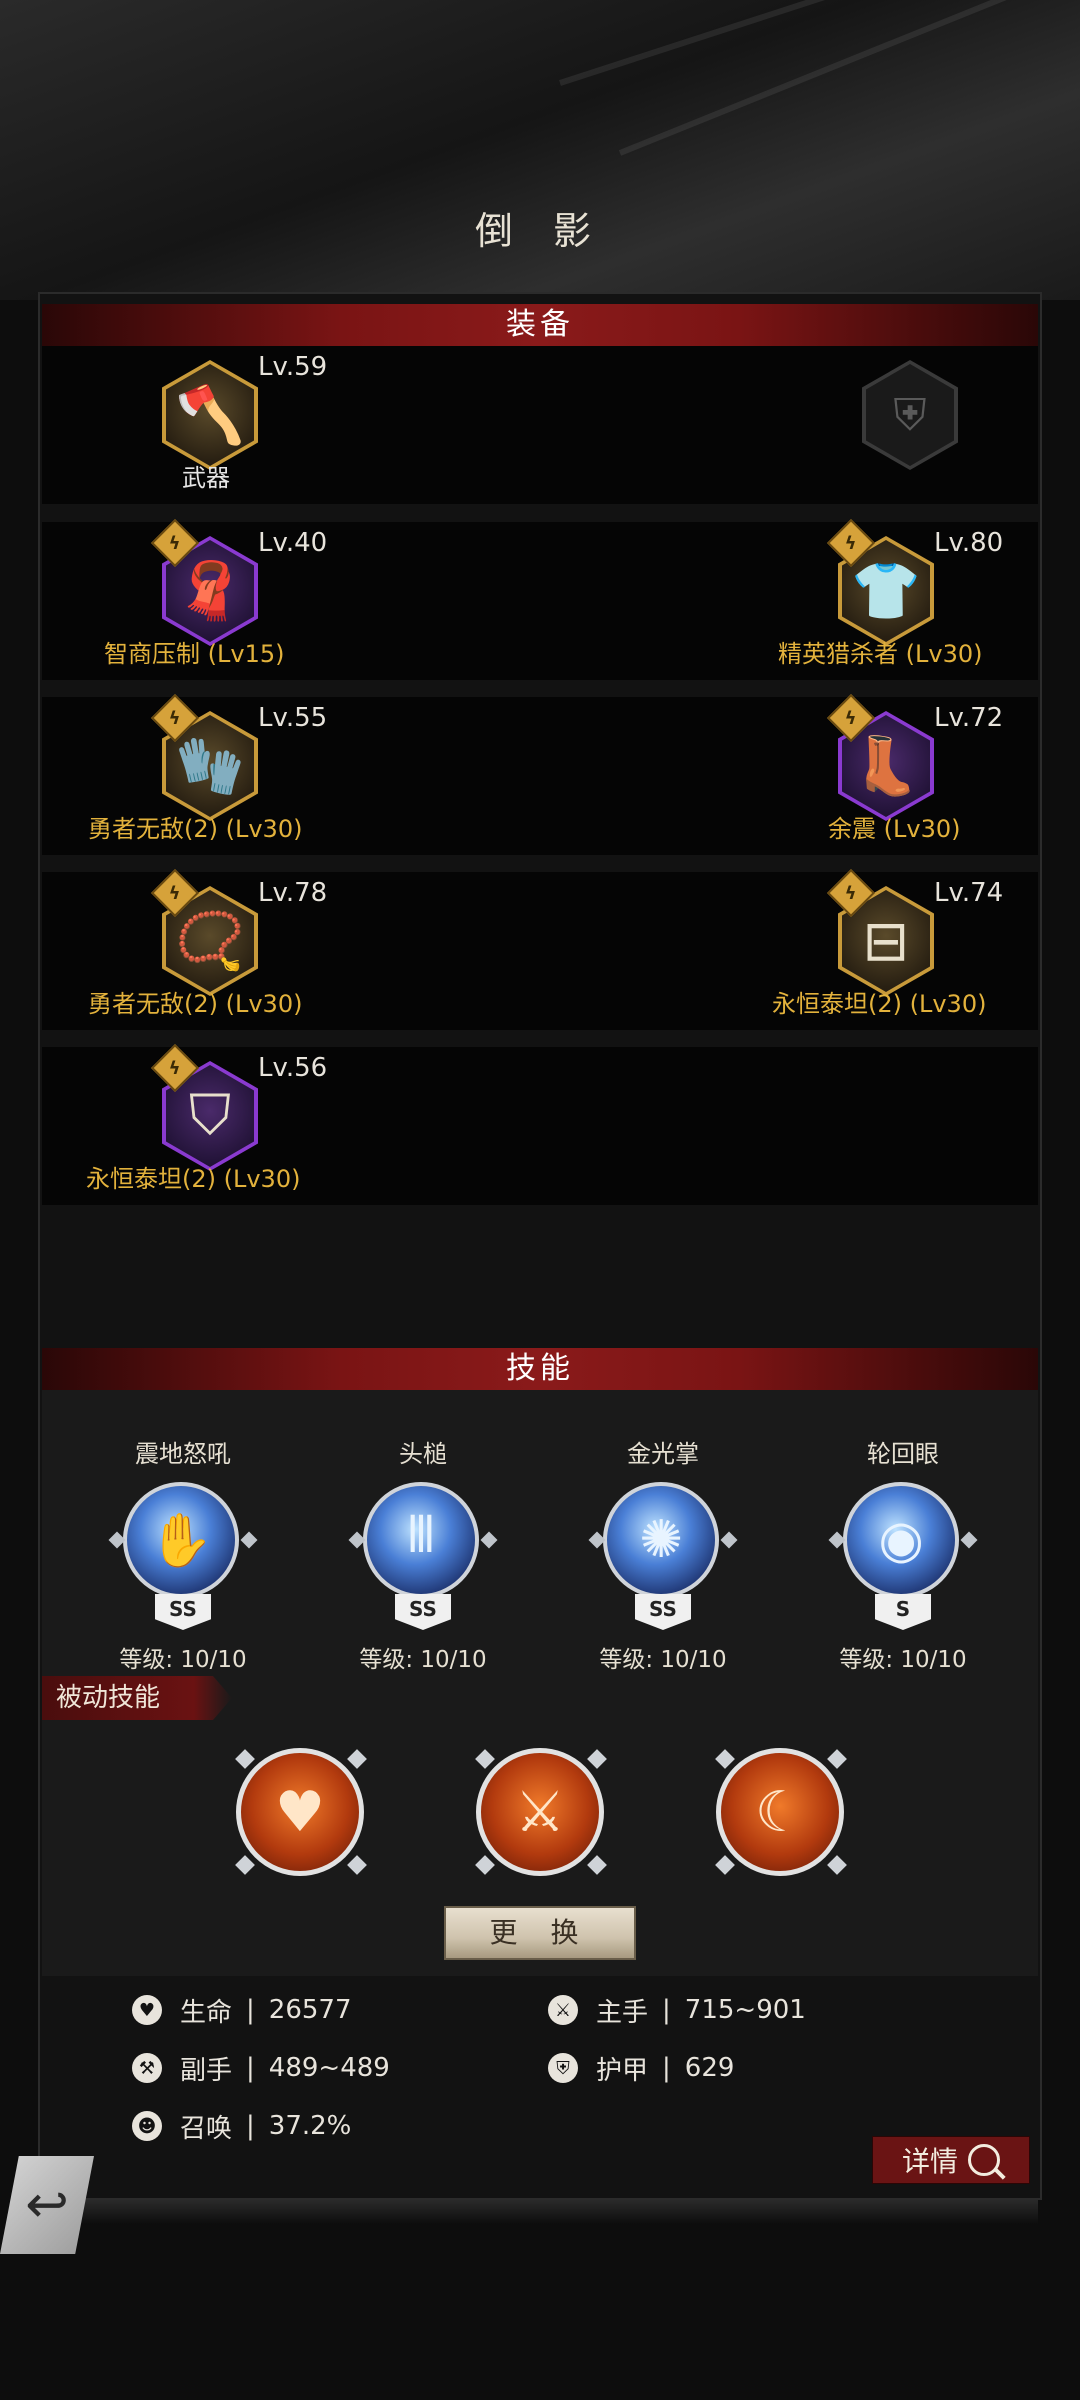  Describe the element at coordinates (540, 231) in the screenshot. I see `page-title: 倒 影` at that location.